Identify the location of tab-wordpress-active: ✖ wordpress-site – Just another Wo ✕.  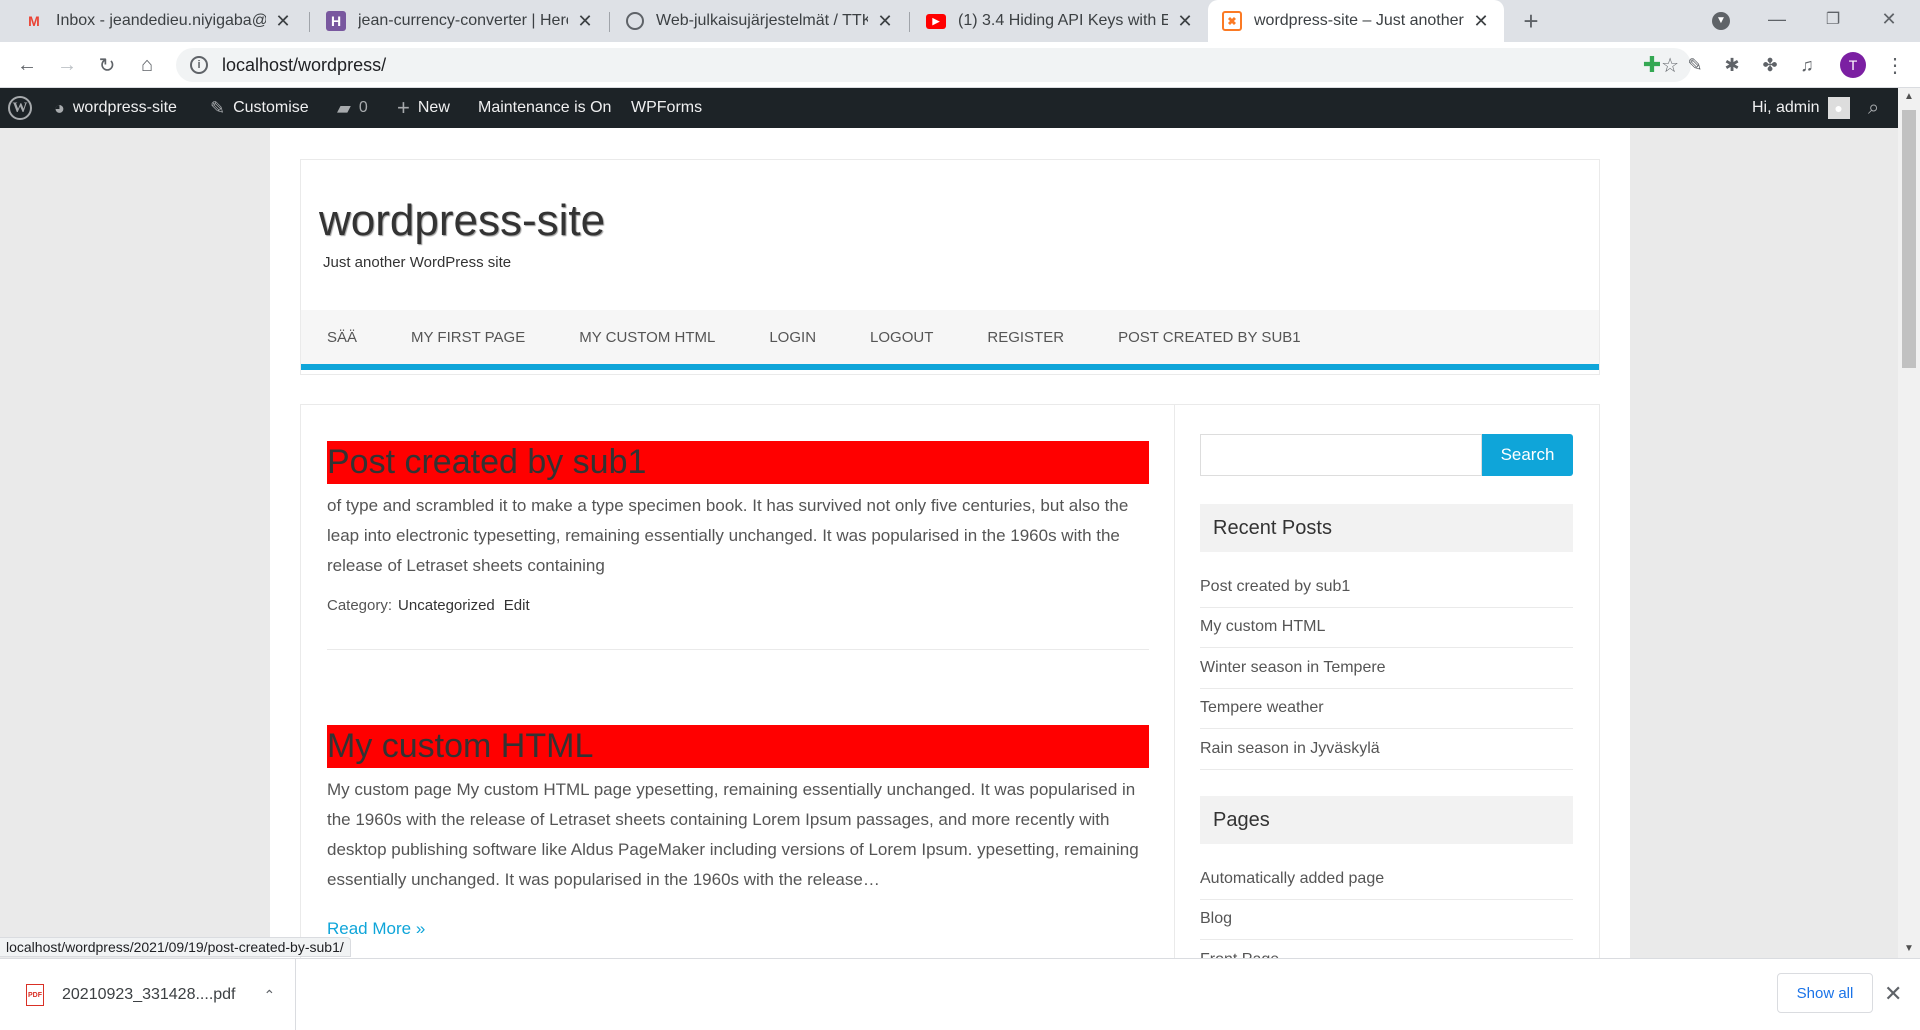
(1356, 21).